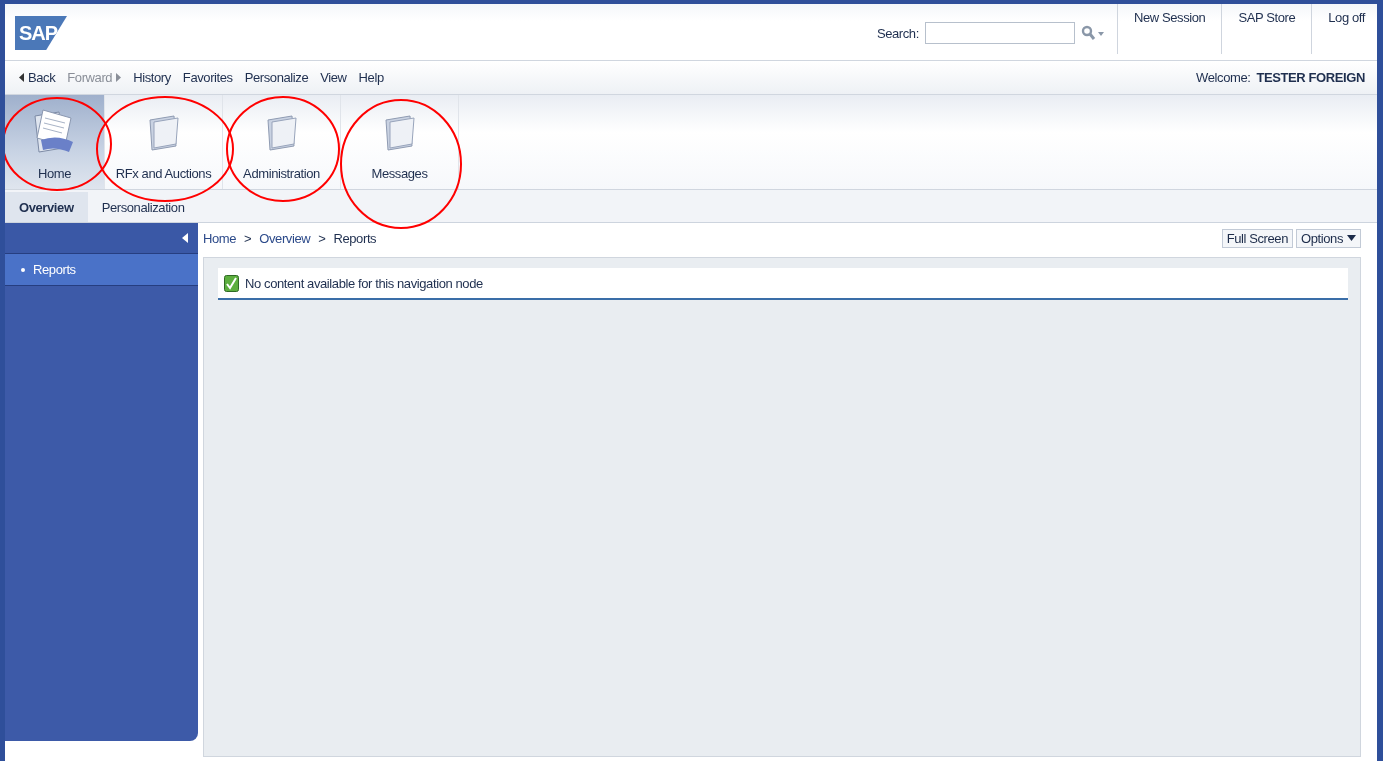 The width and height of the screenshot is (1383, 761). I want to click on menu-item: View, so click(333, 77).